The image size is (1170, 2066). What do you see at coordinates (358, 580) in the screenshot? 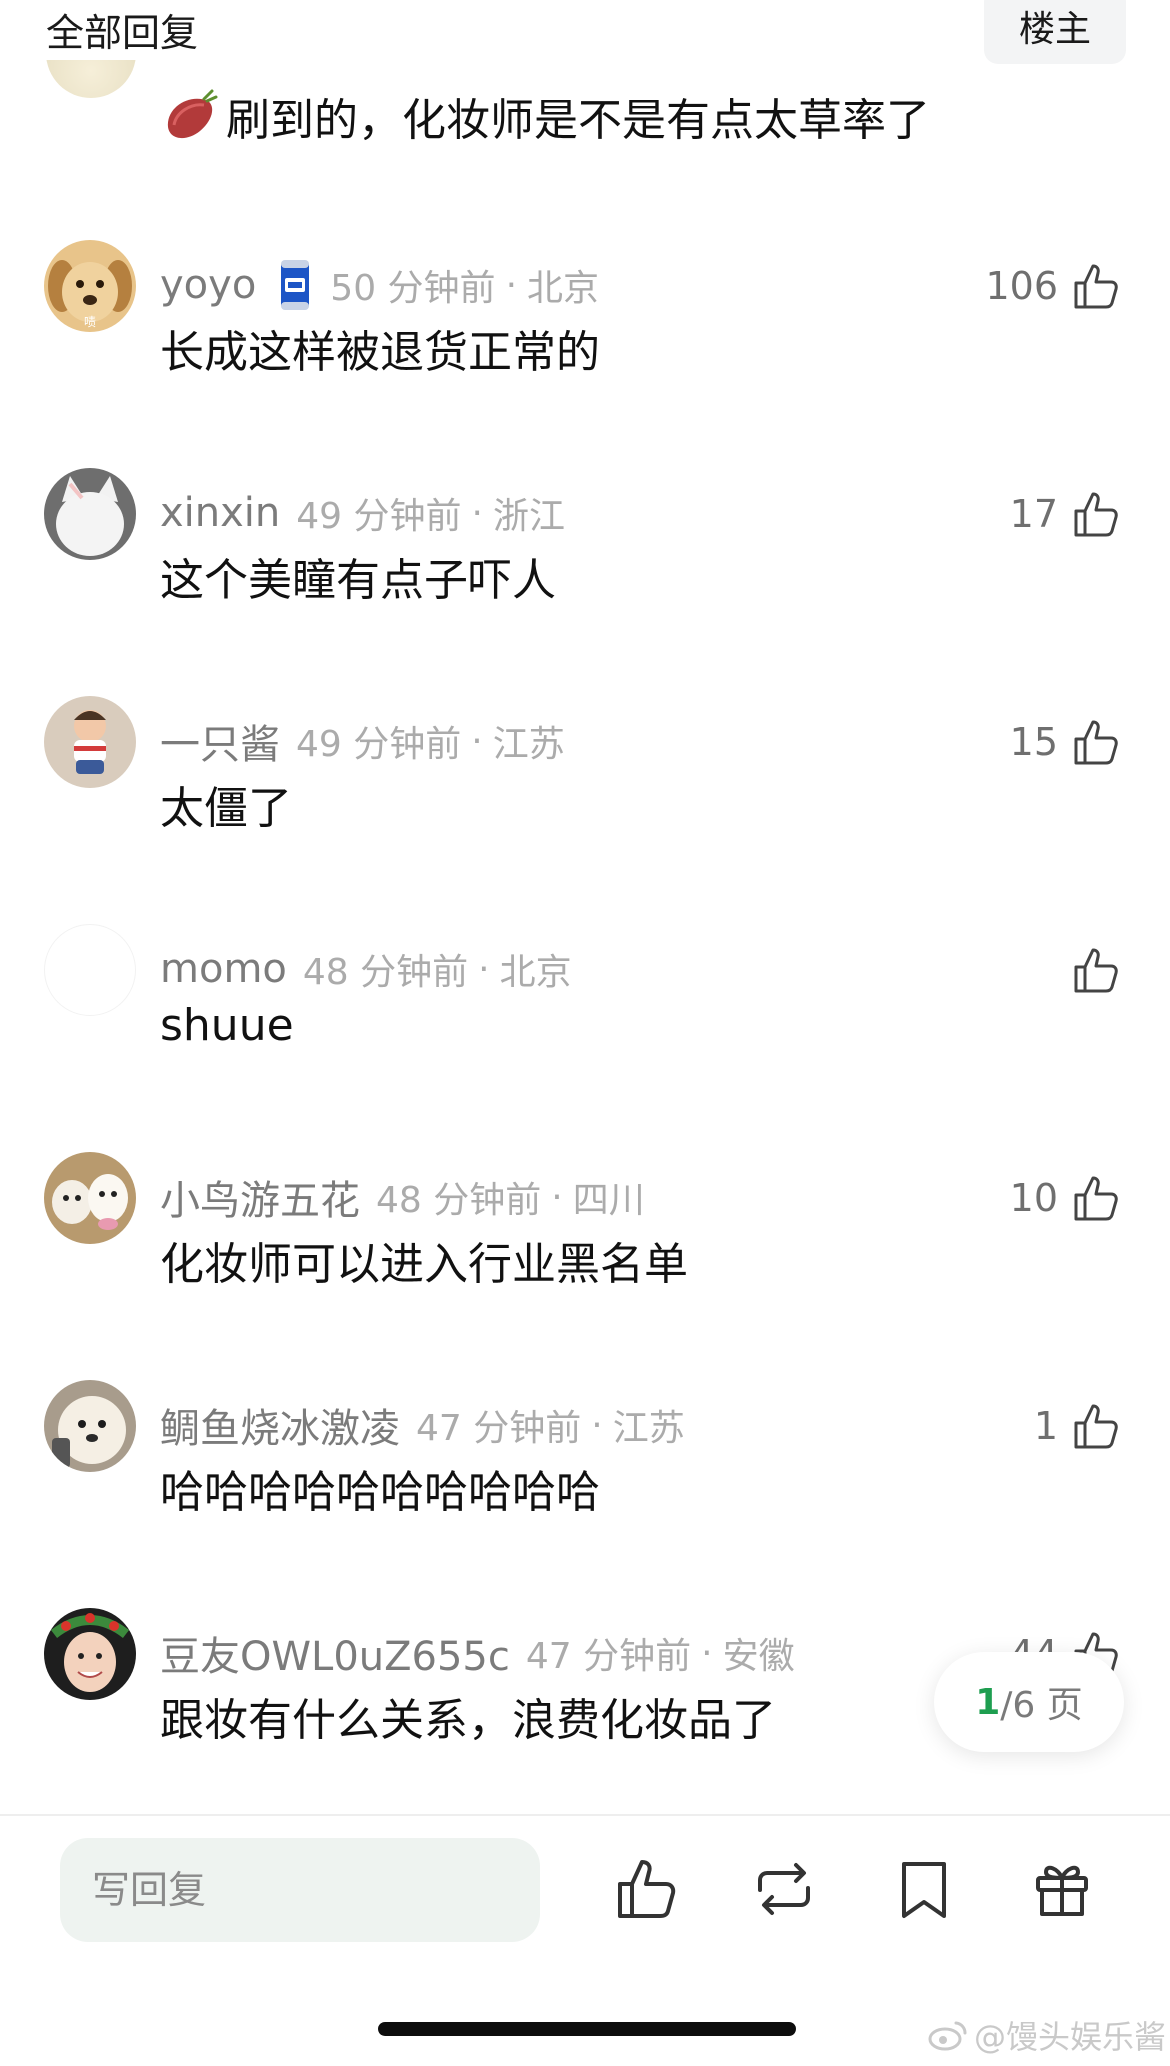
I see `comment-text: 这个美瞳有点子吓人` at bounding box center [358, 580].